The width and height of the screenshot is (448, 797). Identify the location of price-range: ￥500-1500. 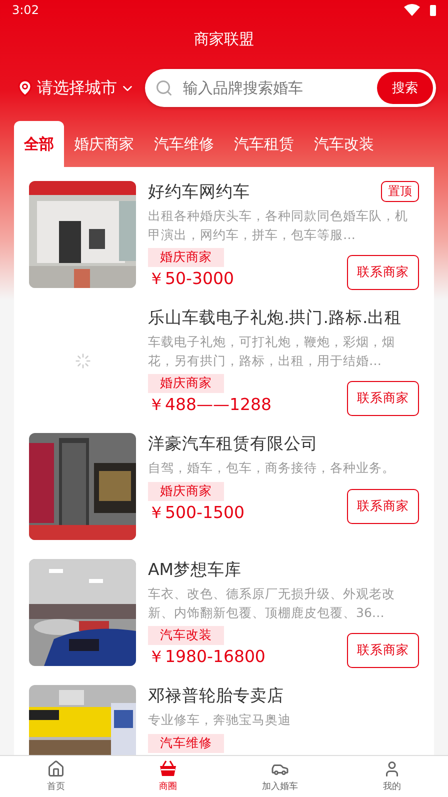
(196, 513).